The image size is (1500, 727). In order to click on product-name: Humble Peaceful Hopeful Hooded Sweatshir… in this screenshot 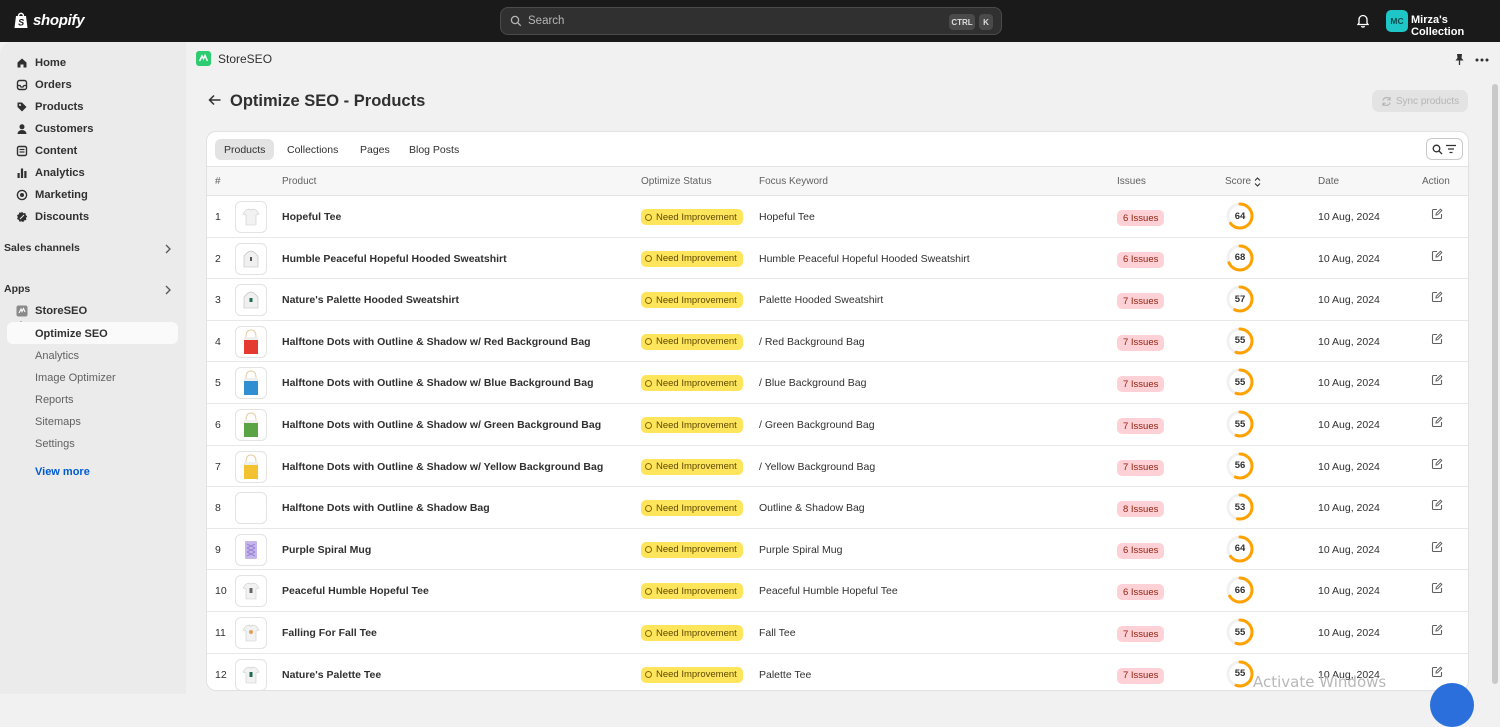, I will do `click(394, 259)`.